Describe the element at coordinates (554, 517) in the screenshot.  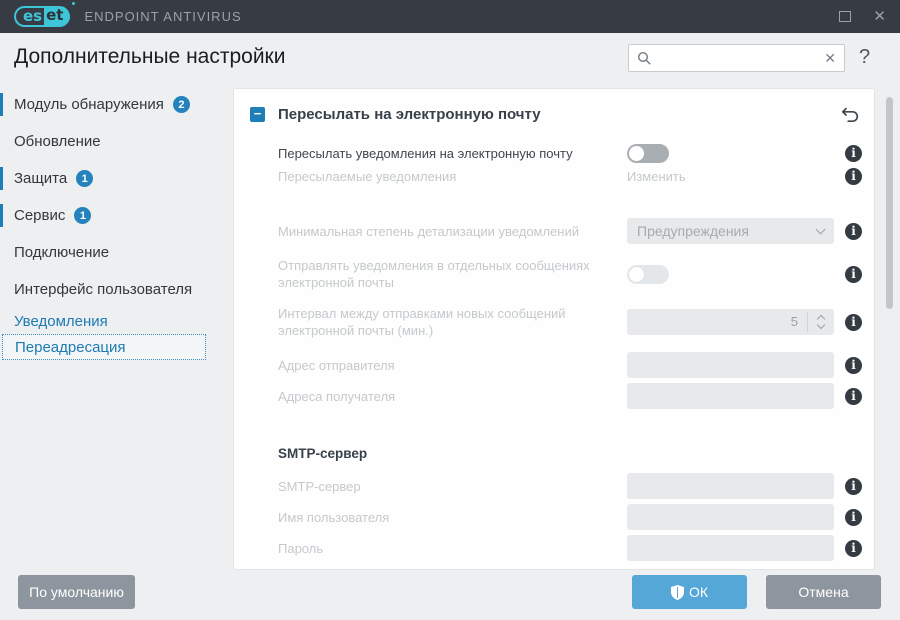
I see `row-smtp-username: Имя пользователя i` at that location.